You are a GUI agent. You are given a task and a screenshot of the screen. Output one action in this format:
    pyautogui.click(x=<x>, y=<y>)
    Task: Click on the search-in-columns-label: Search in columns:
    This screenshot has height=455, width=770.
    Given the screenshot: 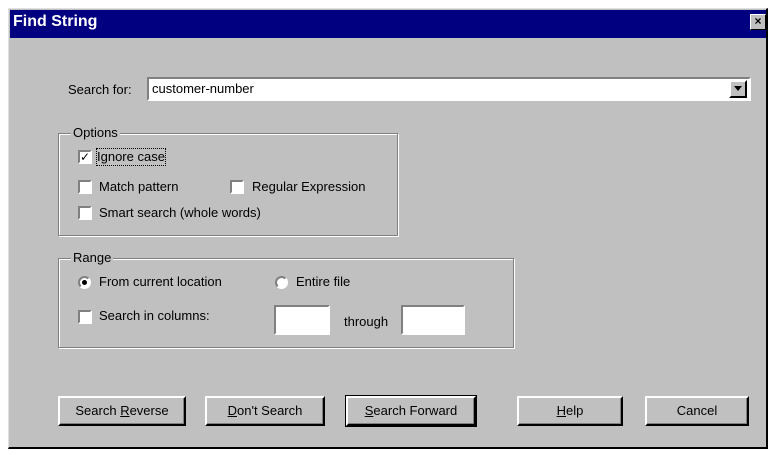 What is the action you would take?
    pyautogui.click(x=154, y=316)
    